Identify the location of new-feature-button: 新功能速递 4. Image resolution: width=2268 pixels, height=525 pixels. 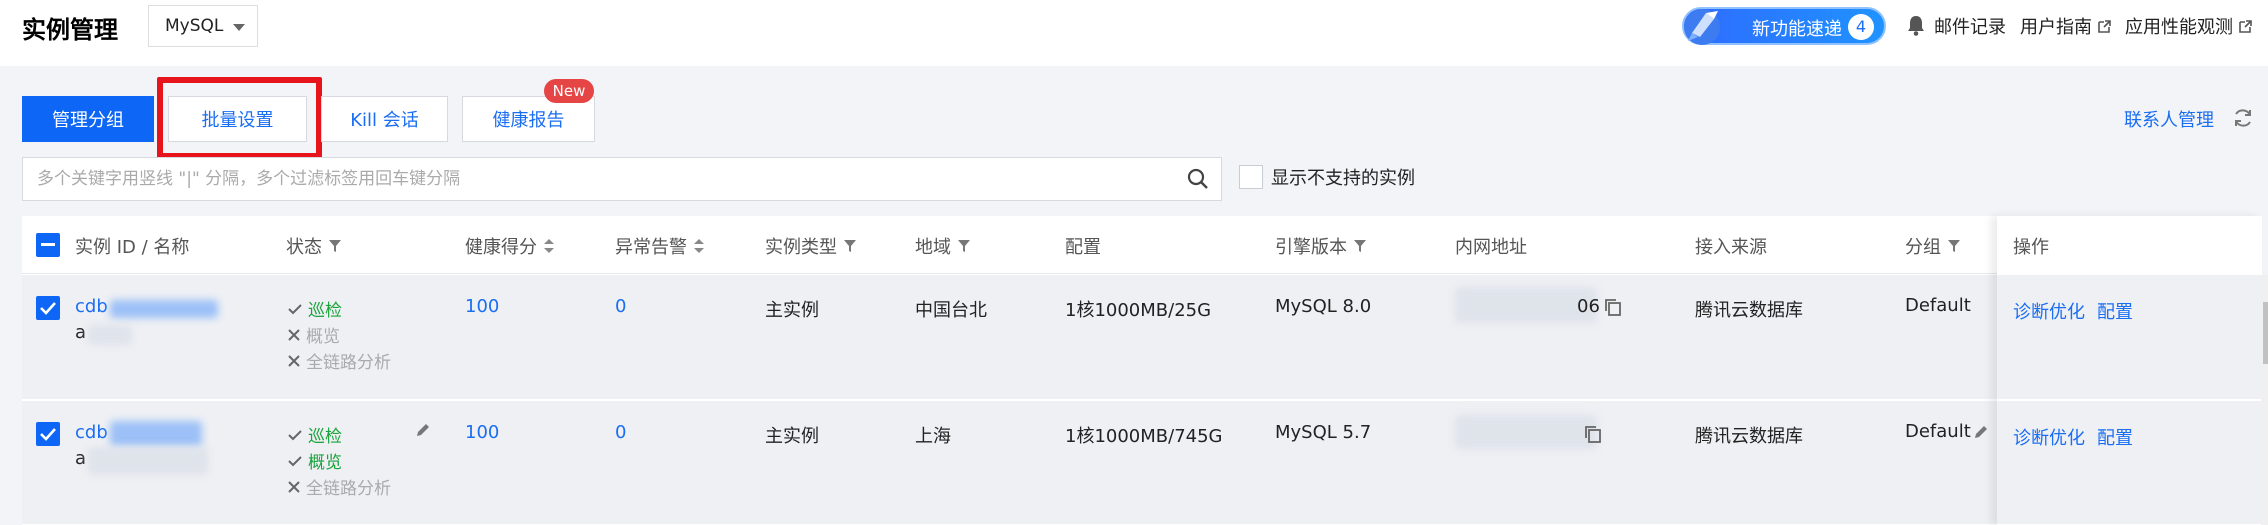
(1784, 26).